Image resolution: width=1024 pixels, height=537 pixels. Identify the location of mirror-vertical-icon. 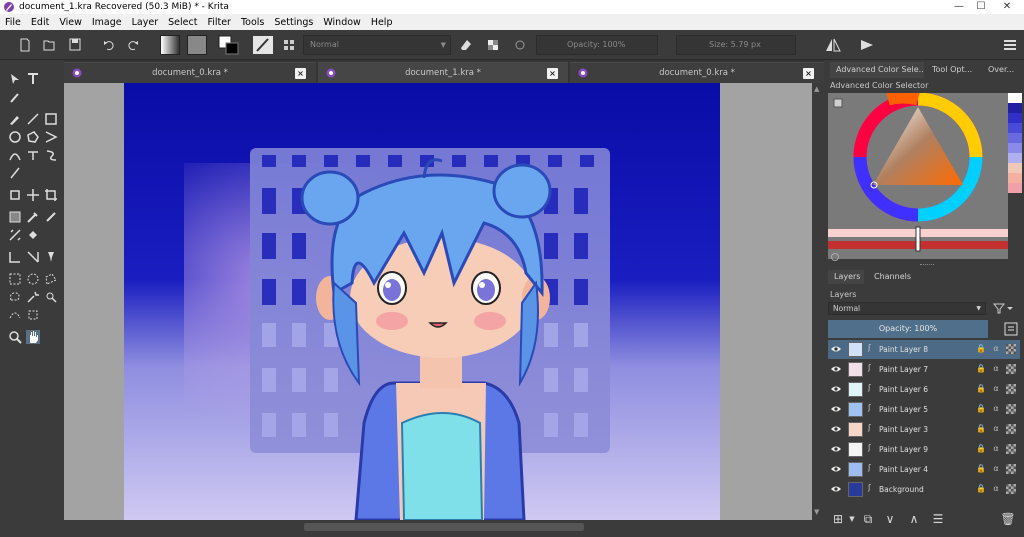
(867, 45).